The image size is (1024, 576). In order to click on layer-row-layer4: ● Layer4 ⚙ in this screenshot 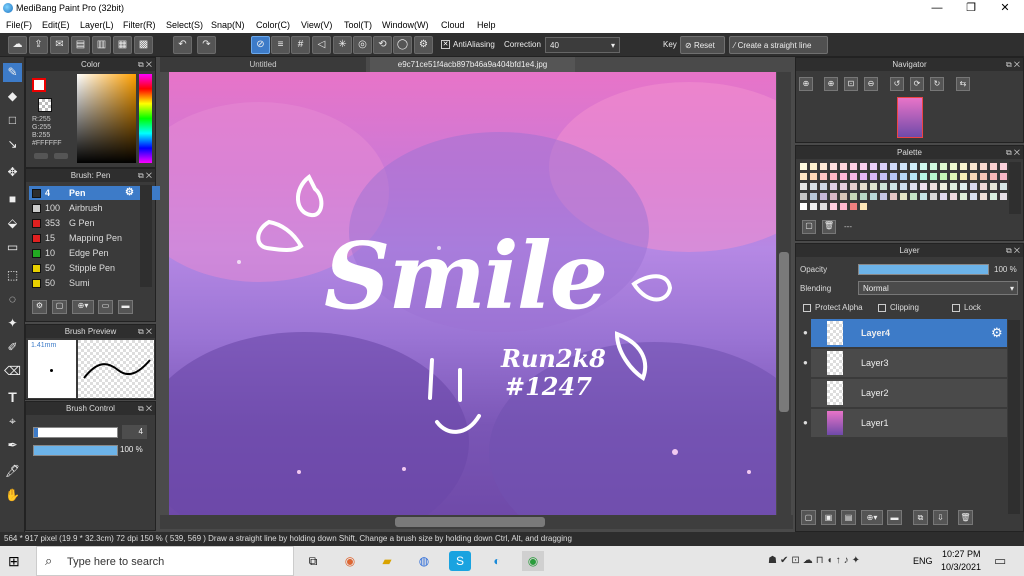, I will do `click(905, 333)`.